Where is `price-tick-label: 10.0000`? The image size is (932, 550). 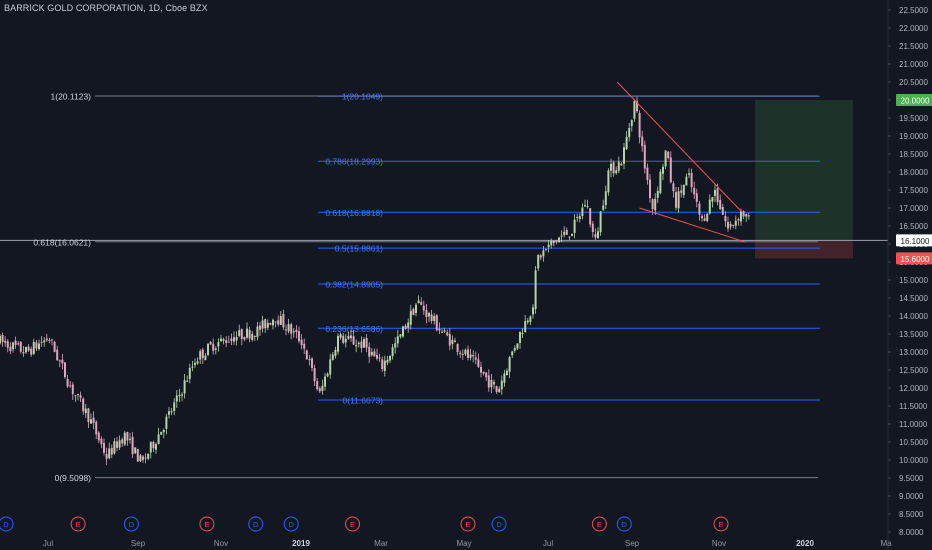
price-tick-label: 10.0000 is located at coordinates (913, 460).